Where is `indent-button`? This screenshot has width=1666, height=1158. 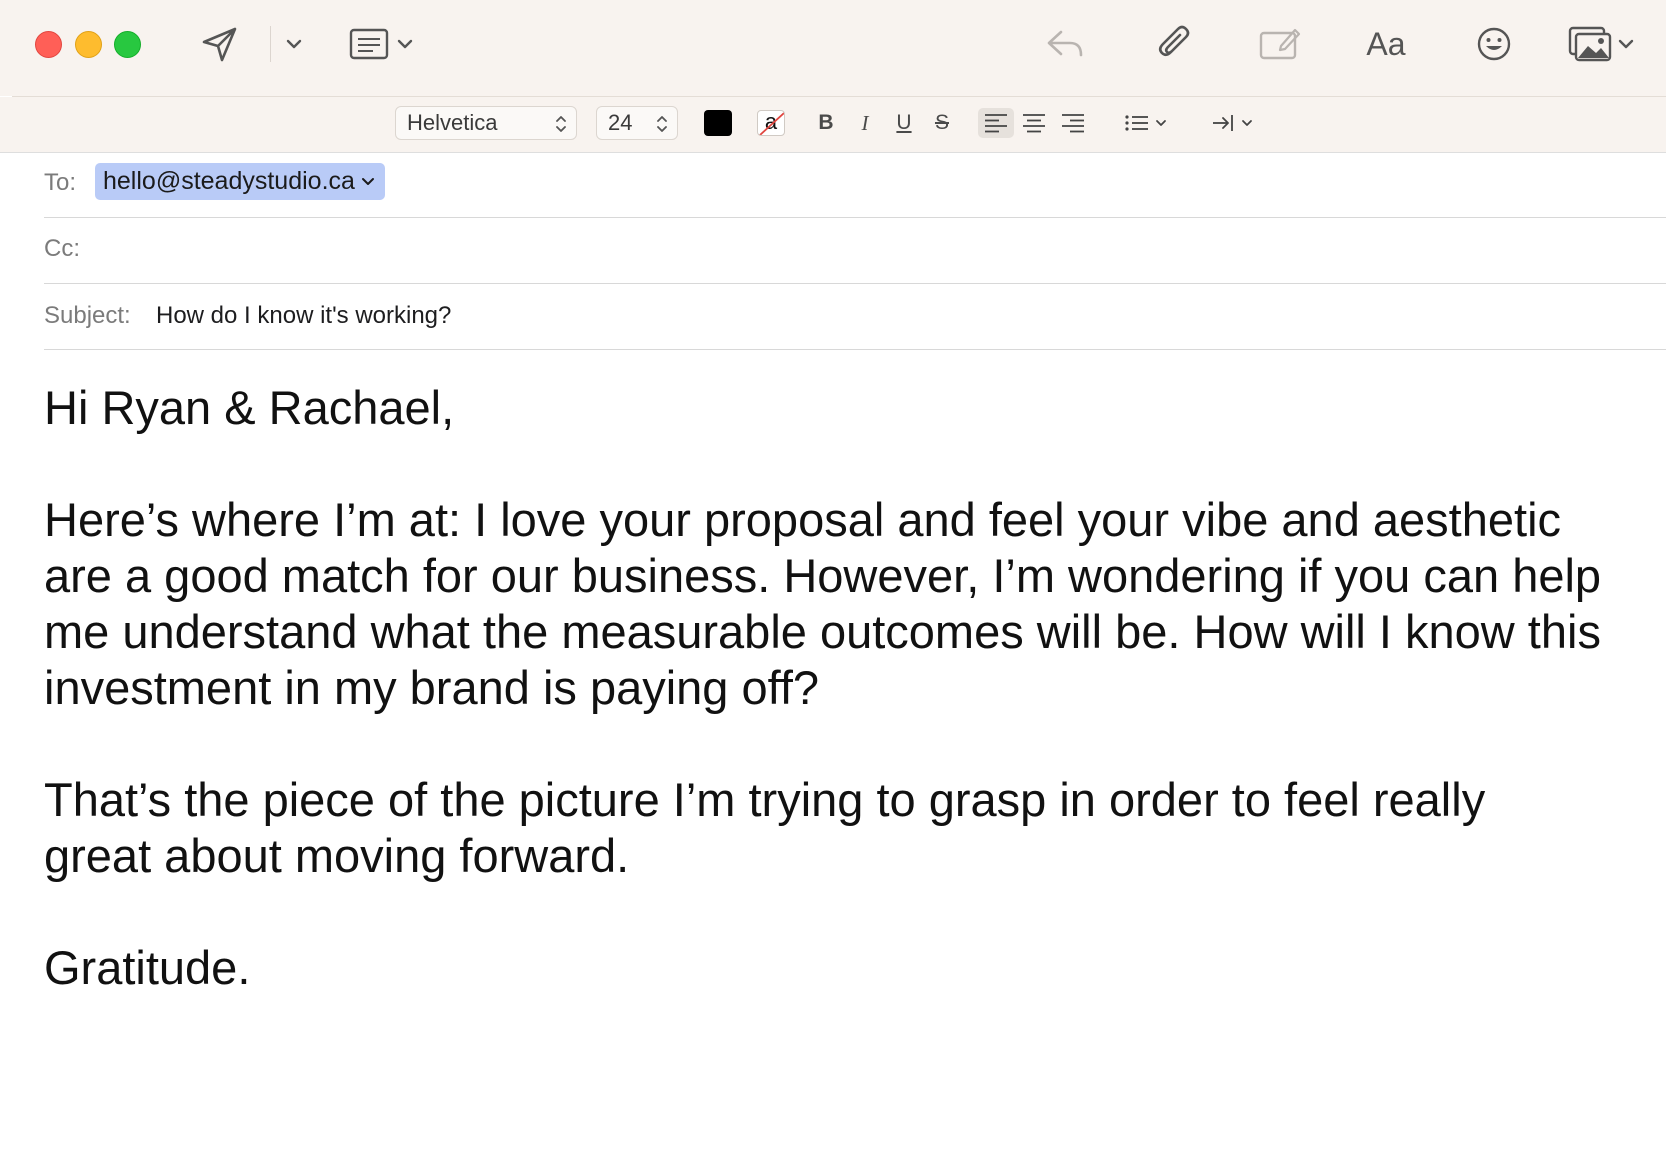 indent-button is located at coordinates (1234, 123).